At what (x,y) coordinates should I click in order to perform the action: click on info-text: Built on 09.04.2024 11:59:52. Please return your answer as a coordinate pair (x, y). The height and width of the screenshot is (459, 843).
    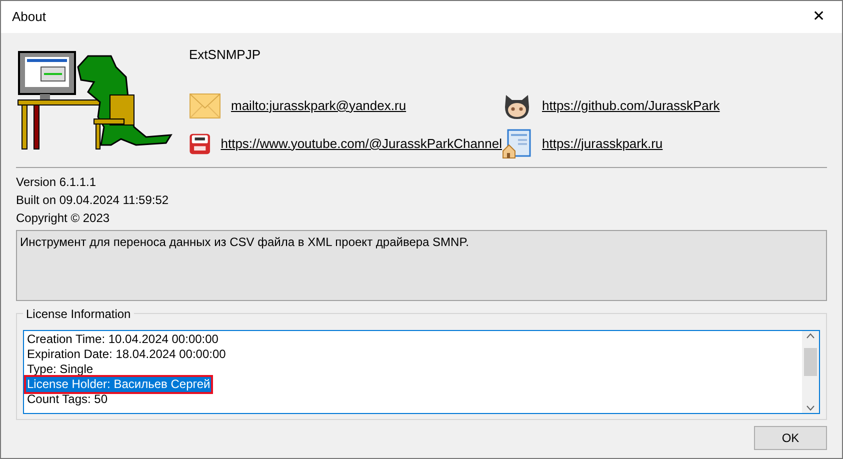
    Looking at the image, I should click on (93, 200).